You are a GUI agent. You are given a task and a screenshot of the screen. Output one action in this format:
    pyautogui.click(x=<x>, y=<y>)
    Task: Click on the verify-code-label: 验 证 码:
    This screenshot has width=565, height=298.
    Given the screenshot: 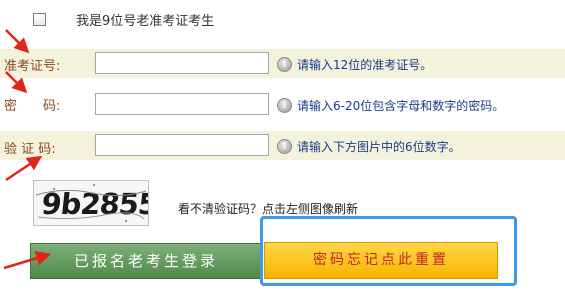 What is the action you would take?
    pyautogui.click(x=30, y=149)
    